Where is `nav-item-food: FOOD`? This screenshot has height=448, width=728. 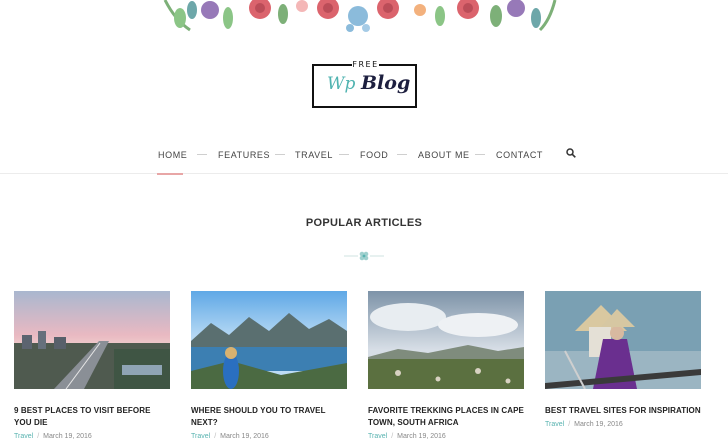
nav-item-food: FOOD is located at coordinates (374, 155).